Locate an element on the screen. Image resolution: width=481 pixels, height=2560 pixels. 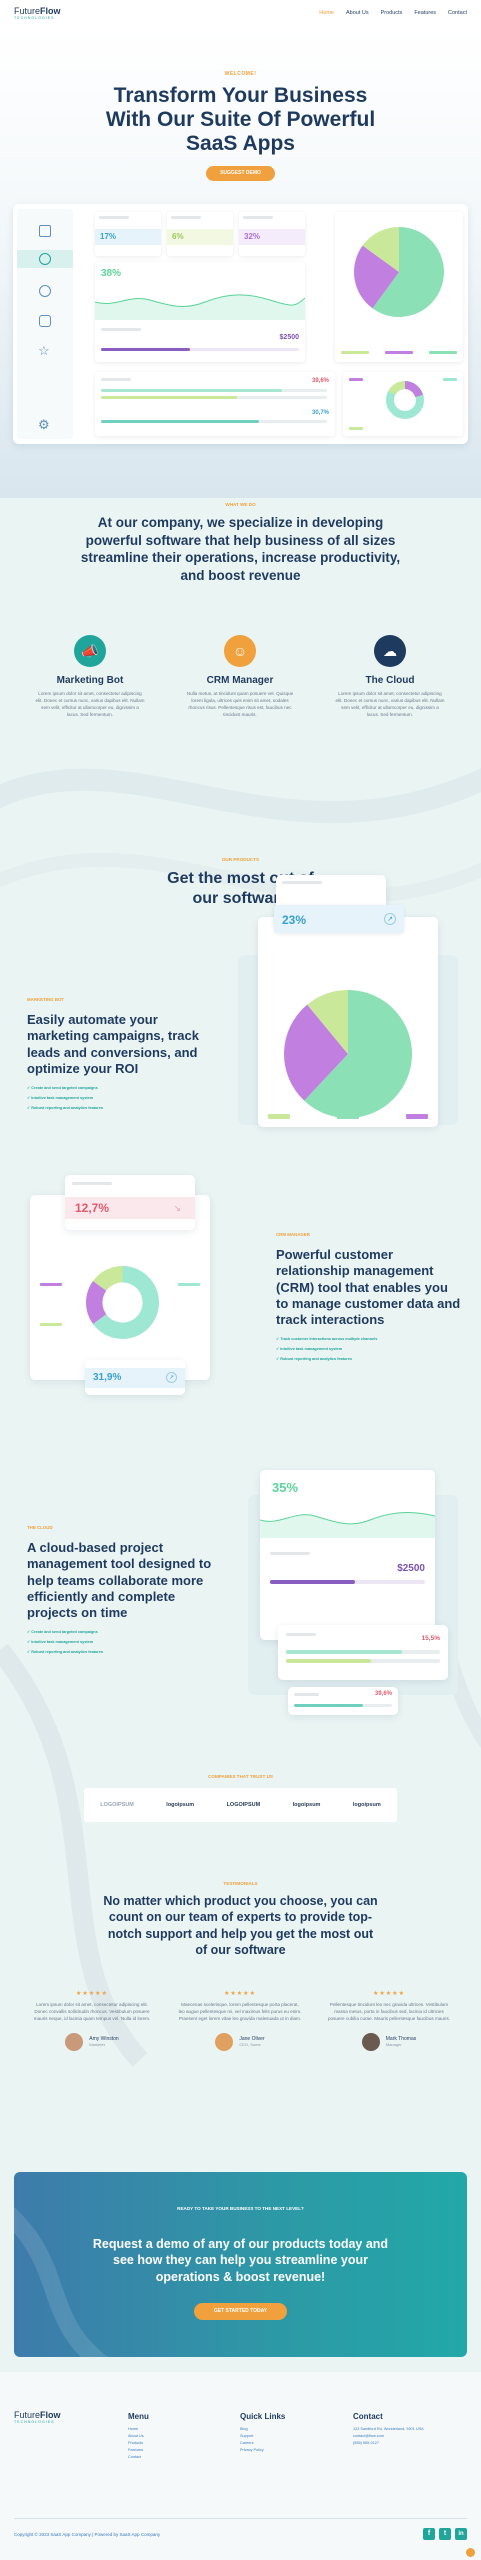
twitter-icon: t is located at coordinates (445, 2534).